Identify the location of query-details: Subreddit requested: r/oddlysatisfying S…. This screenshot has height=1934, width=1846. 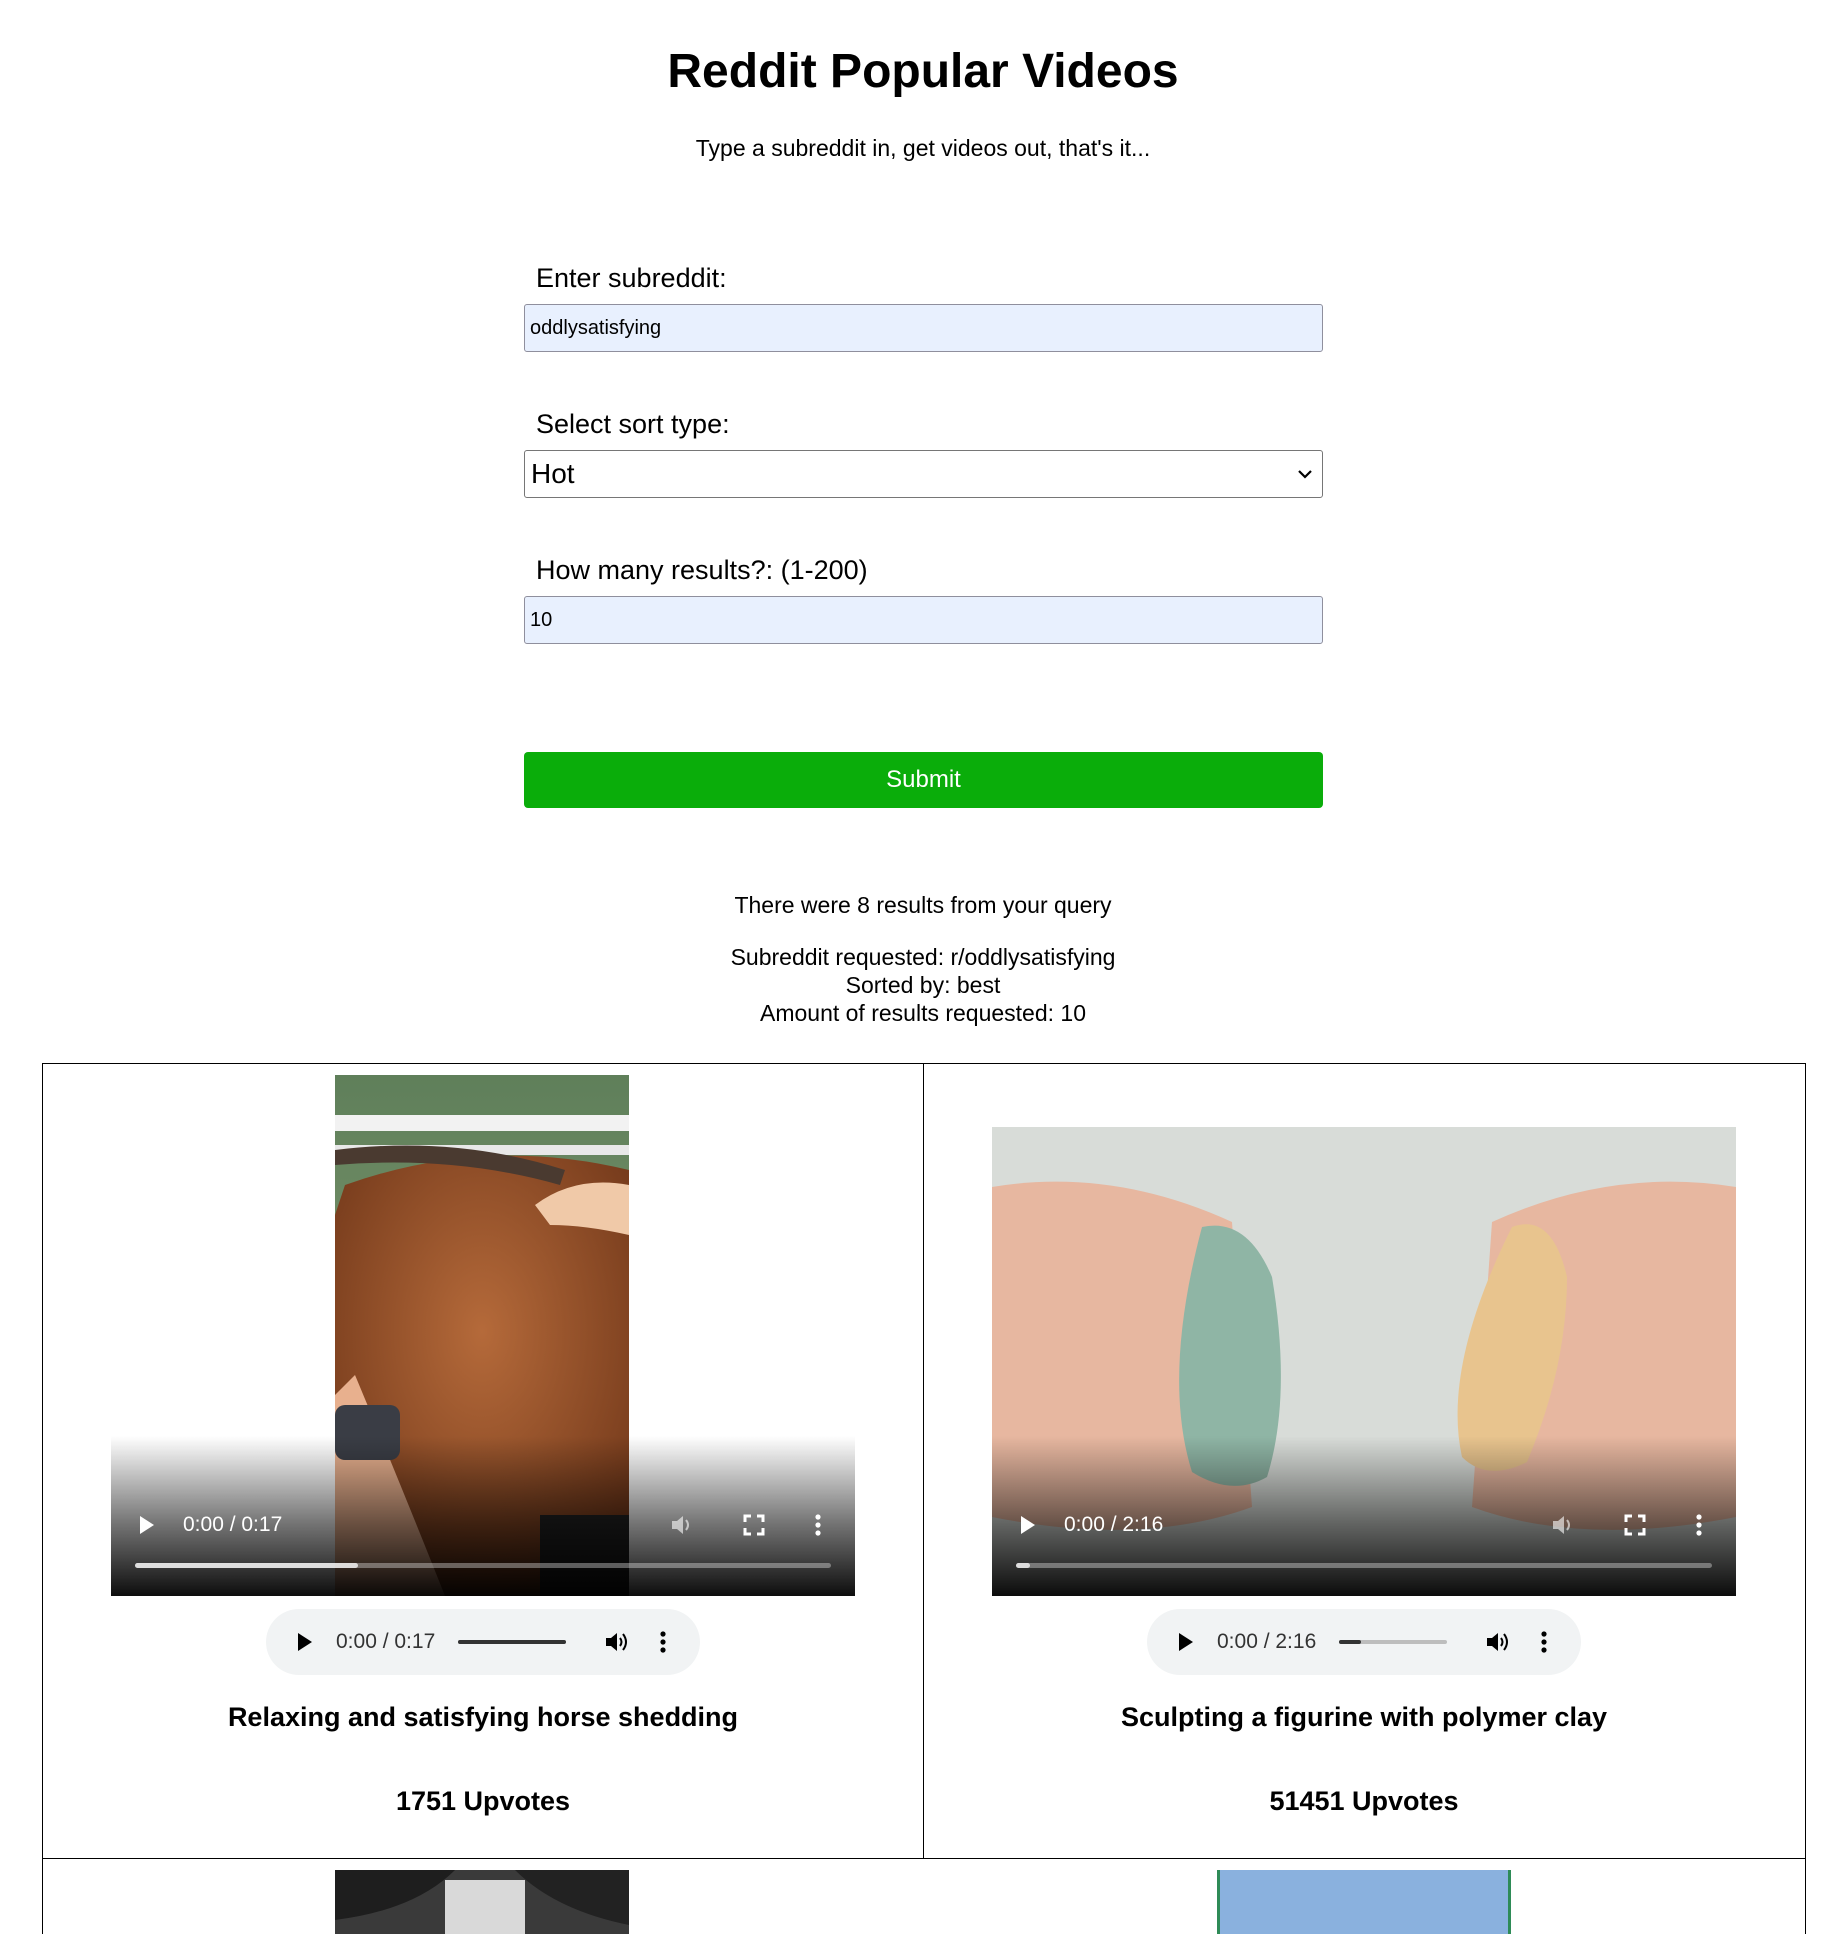
(923, 985).